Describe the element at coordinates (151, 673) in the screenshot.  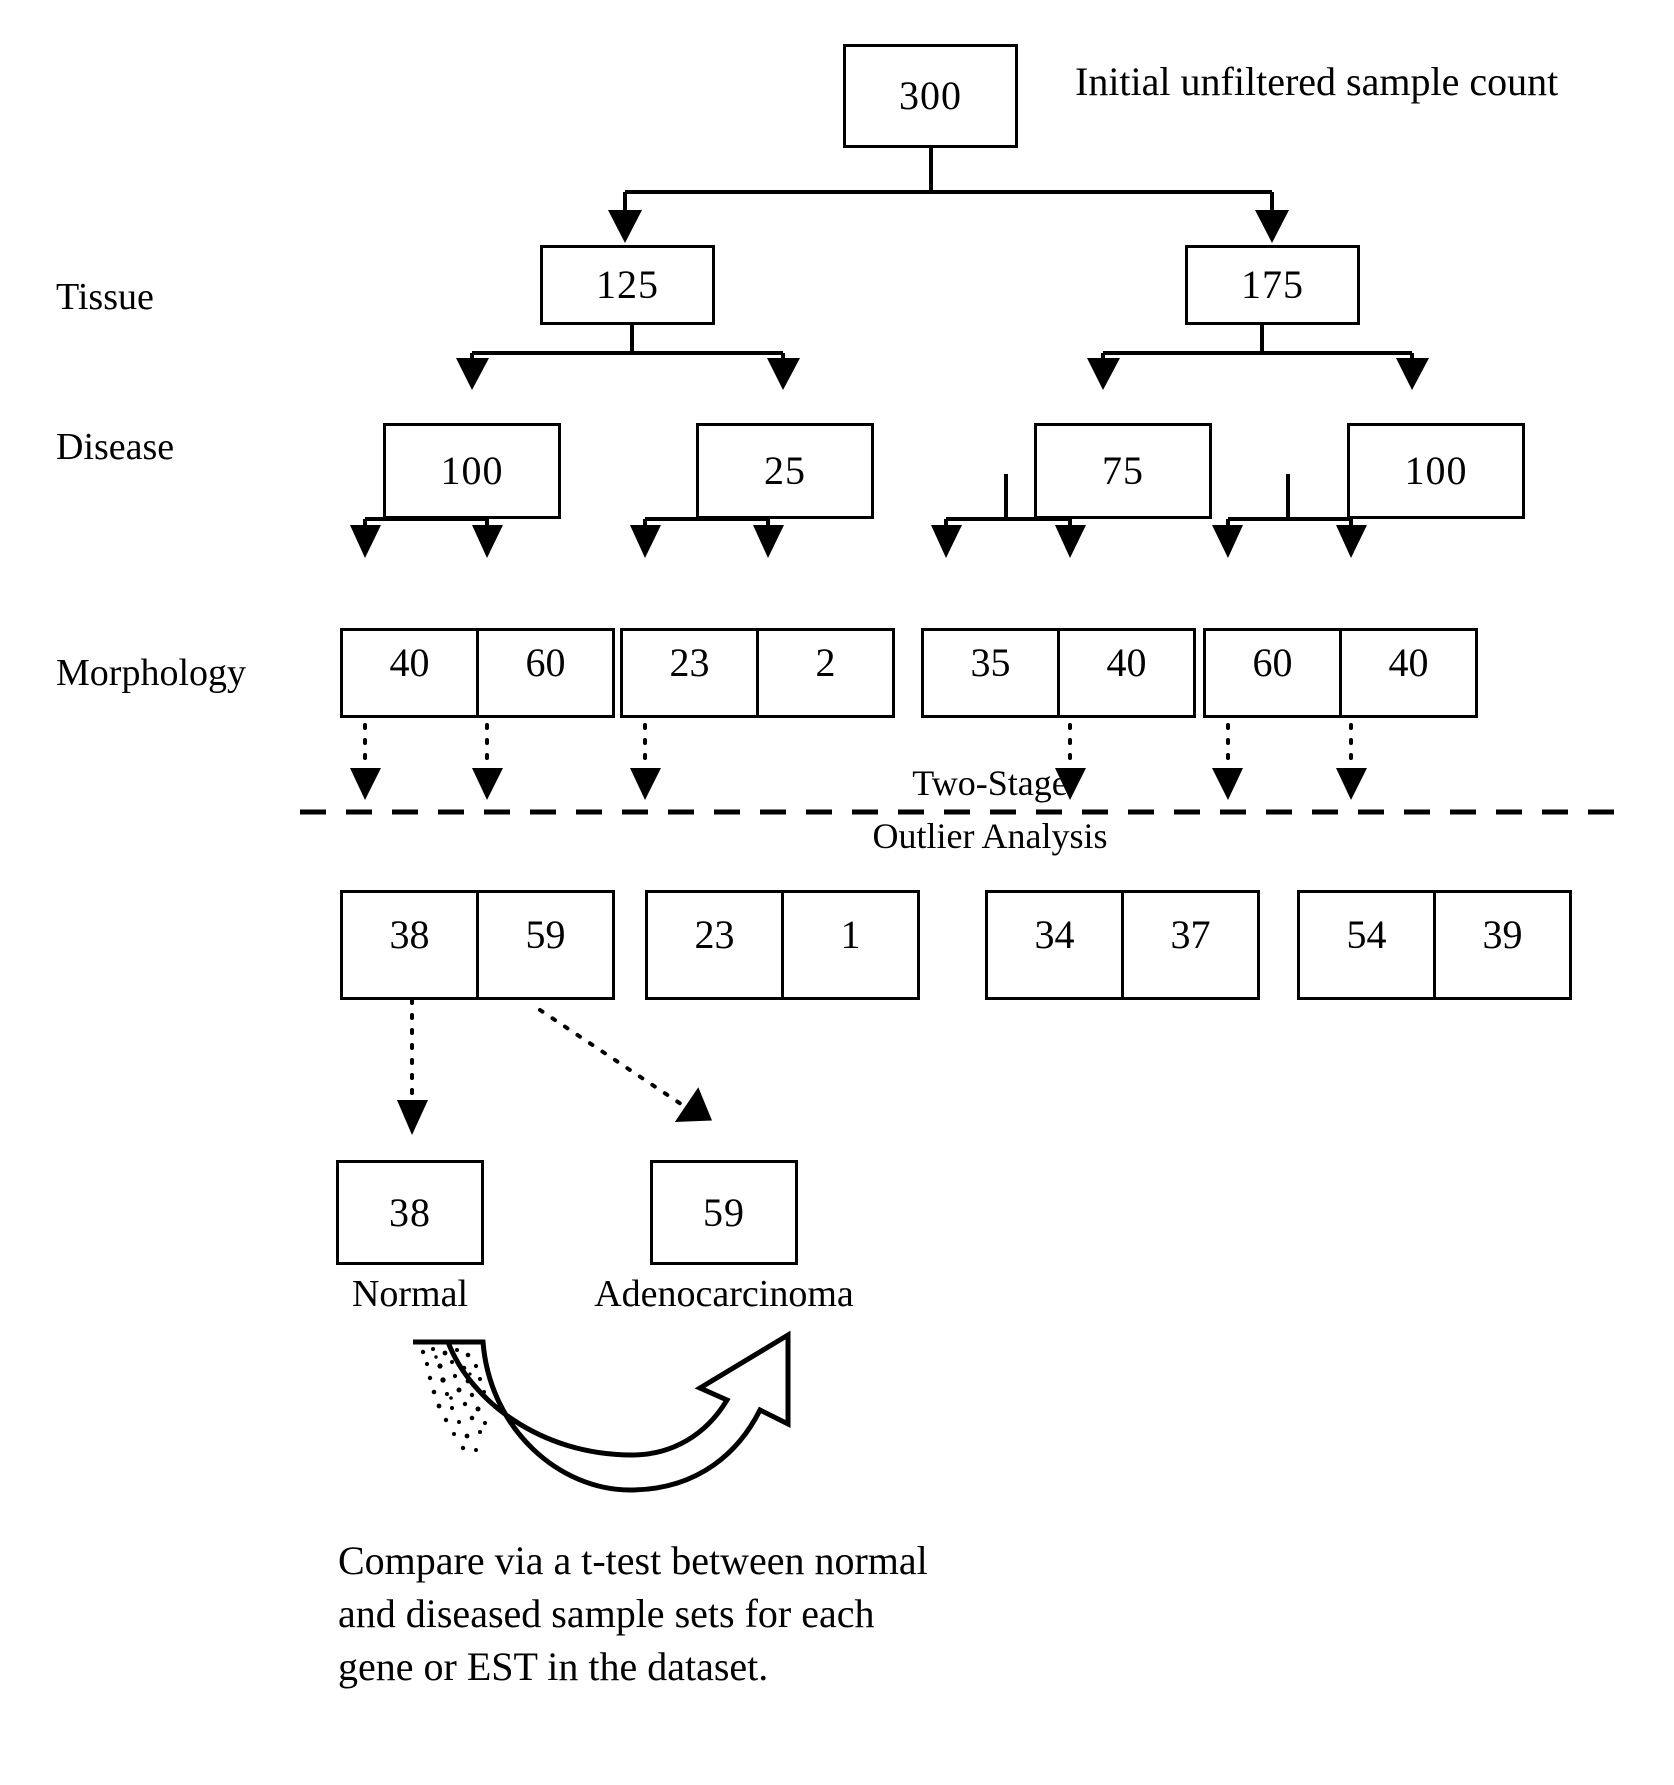
I see `row-label-morphology: Morphology` at that location.